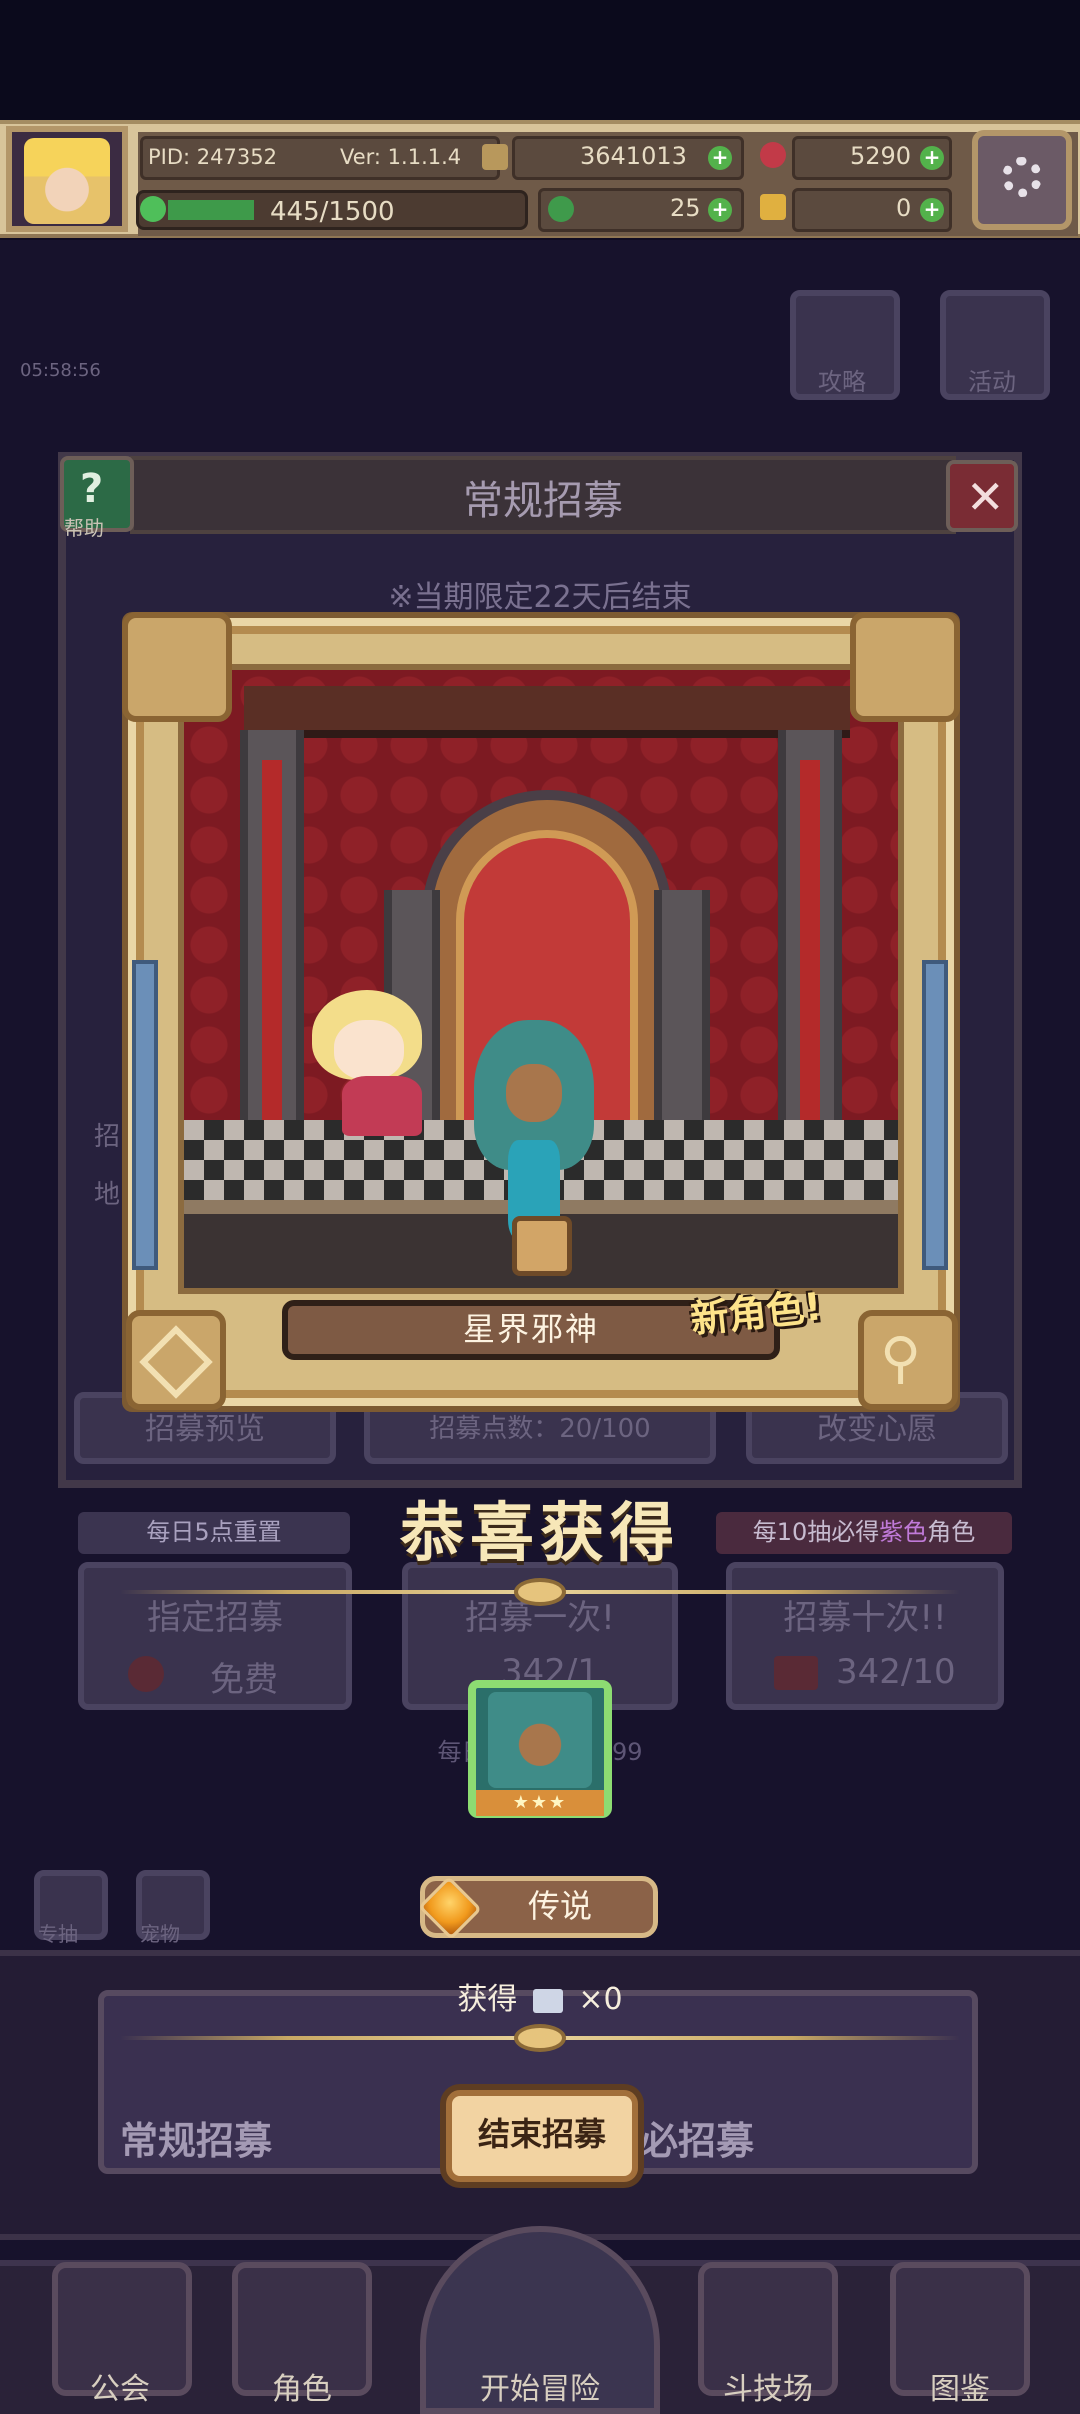 Image resolution: width=1080 pixels, height=2414 pixels. Describe the element at coordinates (796, 1673) in the screenshot. I see `envelope-icon` at that location.